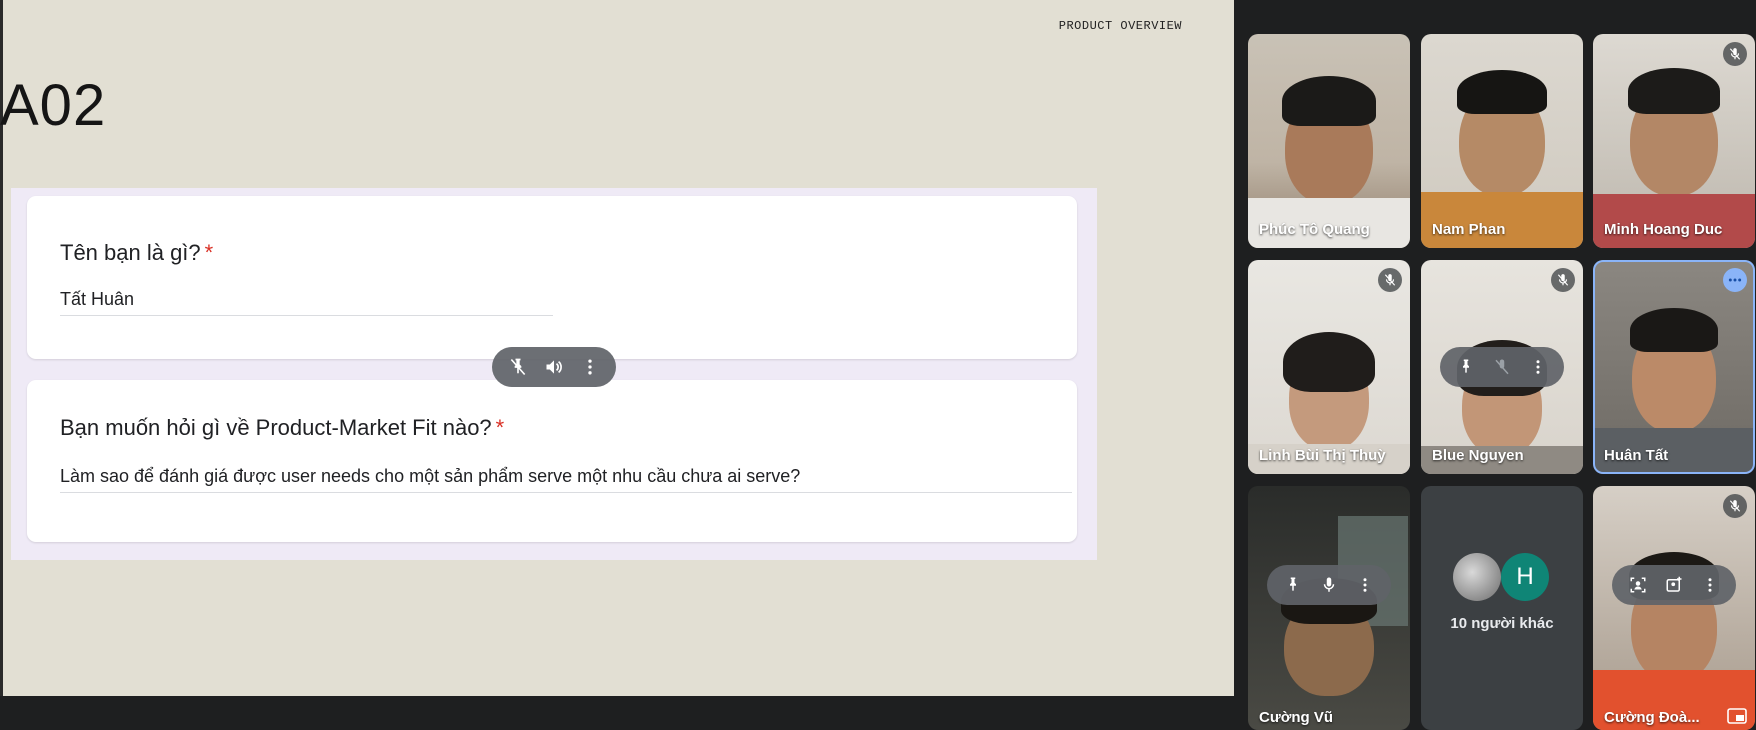 This screenshot has height=730, width=1756. I want to click on participant-name: Phúc Tô Quang, so click(1314, 229).